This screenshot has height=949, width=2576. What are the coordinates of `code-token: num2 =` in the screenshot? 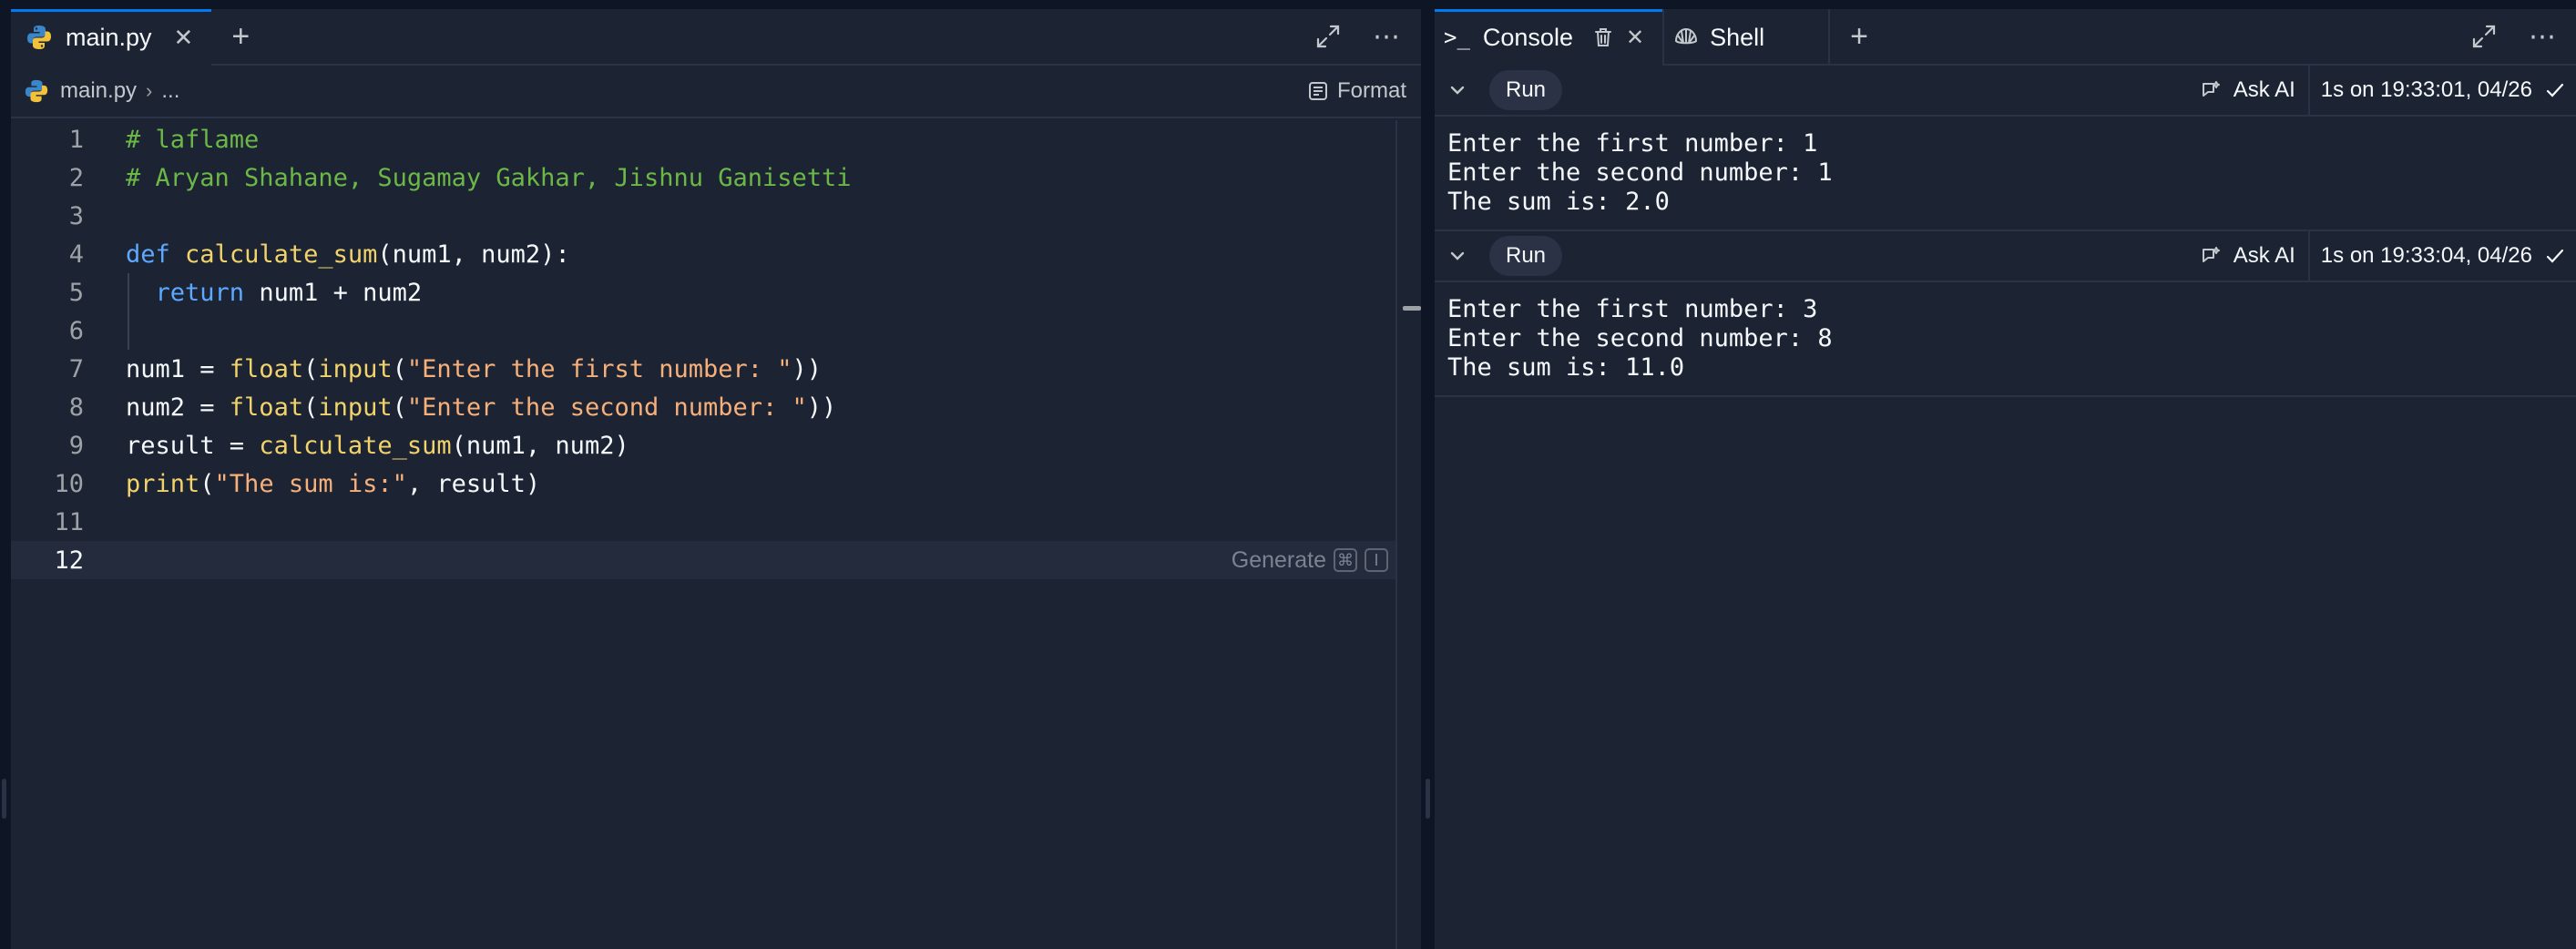 It's located at (178, 407).